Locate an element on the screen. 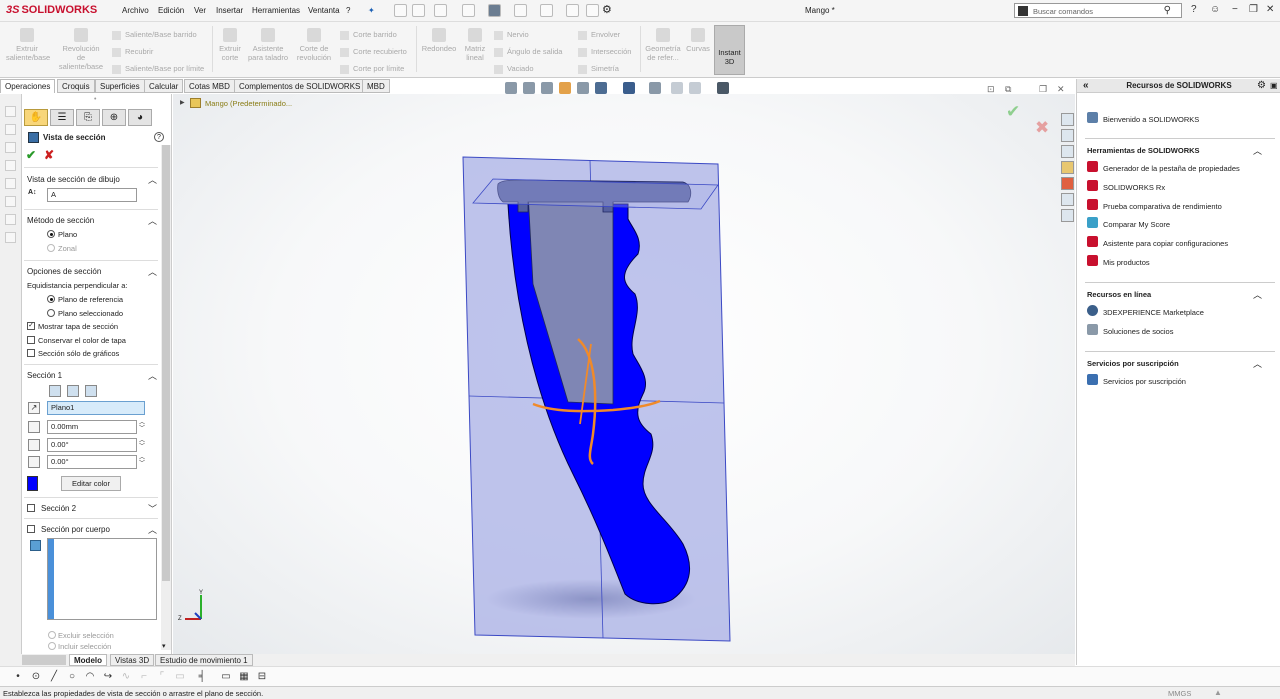 The image size is (1280, 699). checkbox-seccion2 is located at coordinates (31, 508).